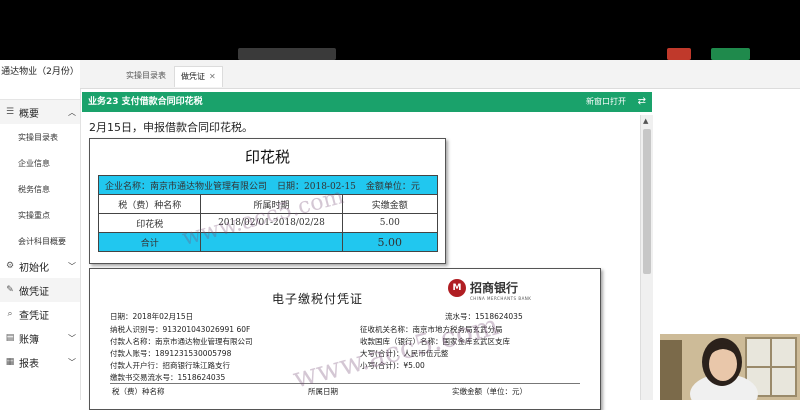  What do you see at coordinates (40, 163) in the screenshot?
I see `nav-item-company-info: 企业信息` at bounding box center [40, 163].